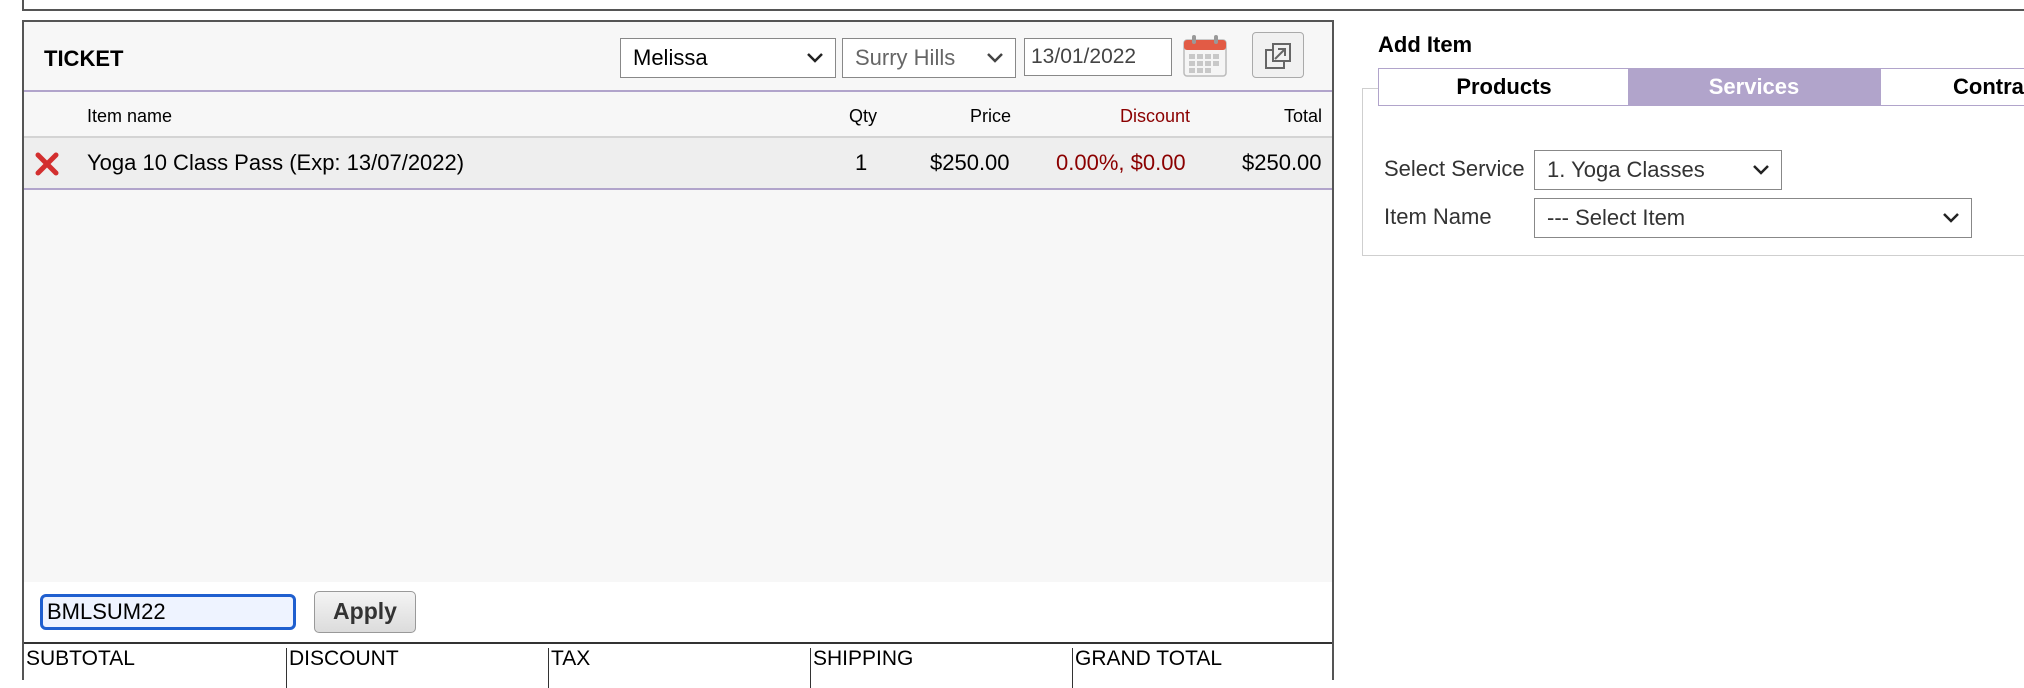  Describe the element at coordinates (276, 162) in the screenshot. I see `item-name-cell: Yoga 10 Class Pass (Exp: 13/07/2022)` at that location.